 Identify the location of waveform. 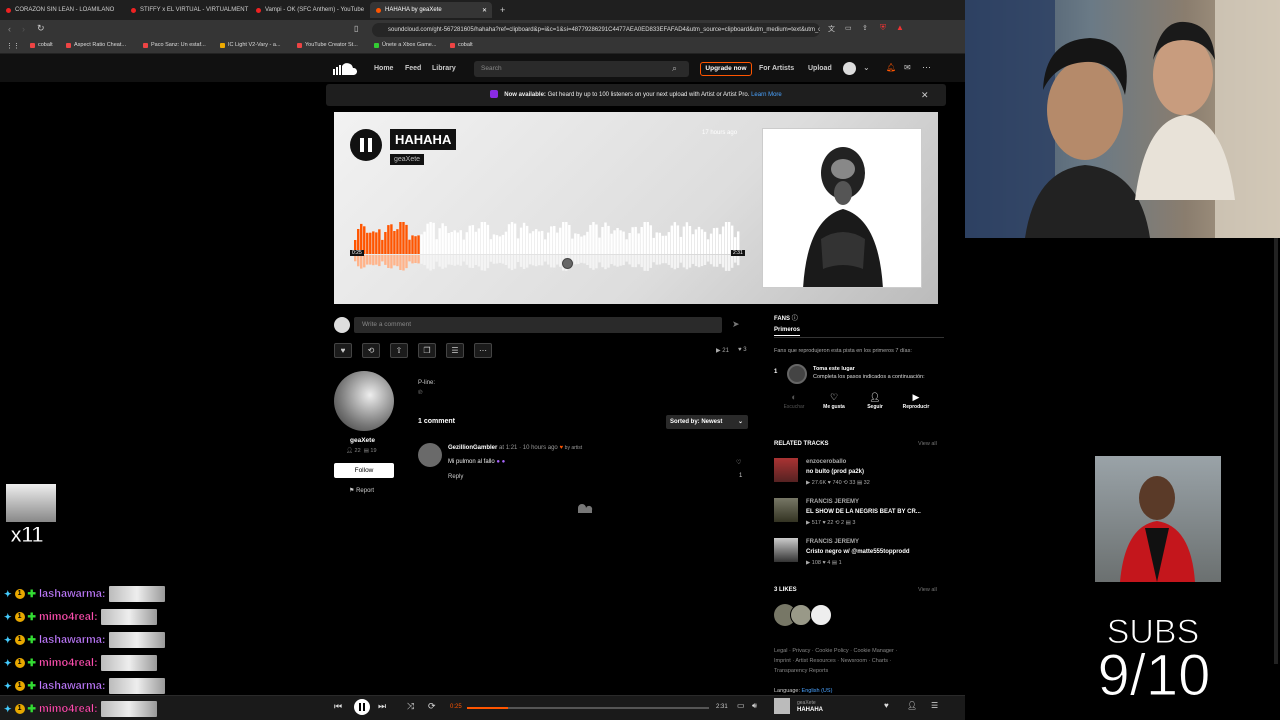
(547, 247).